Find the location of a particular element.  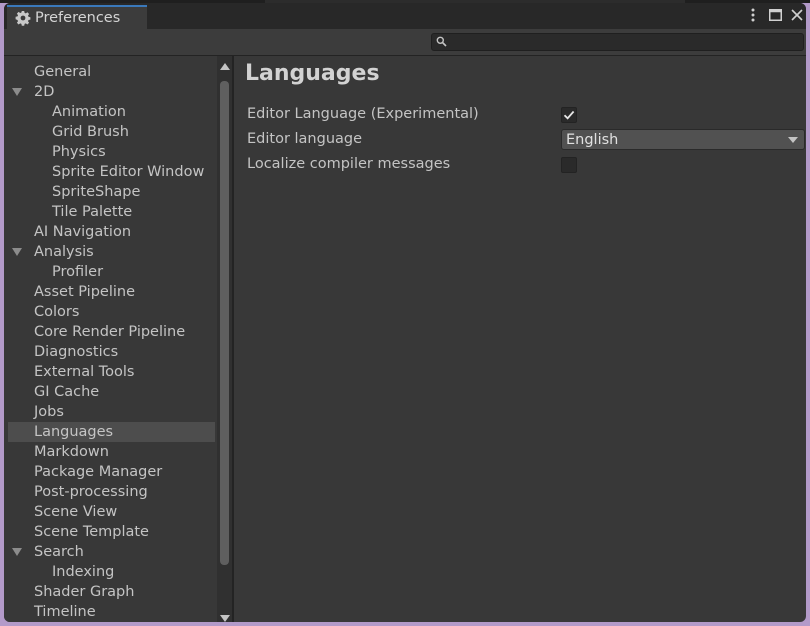

dropdown-value: English is located at coordinates (592, 139).